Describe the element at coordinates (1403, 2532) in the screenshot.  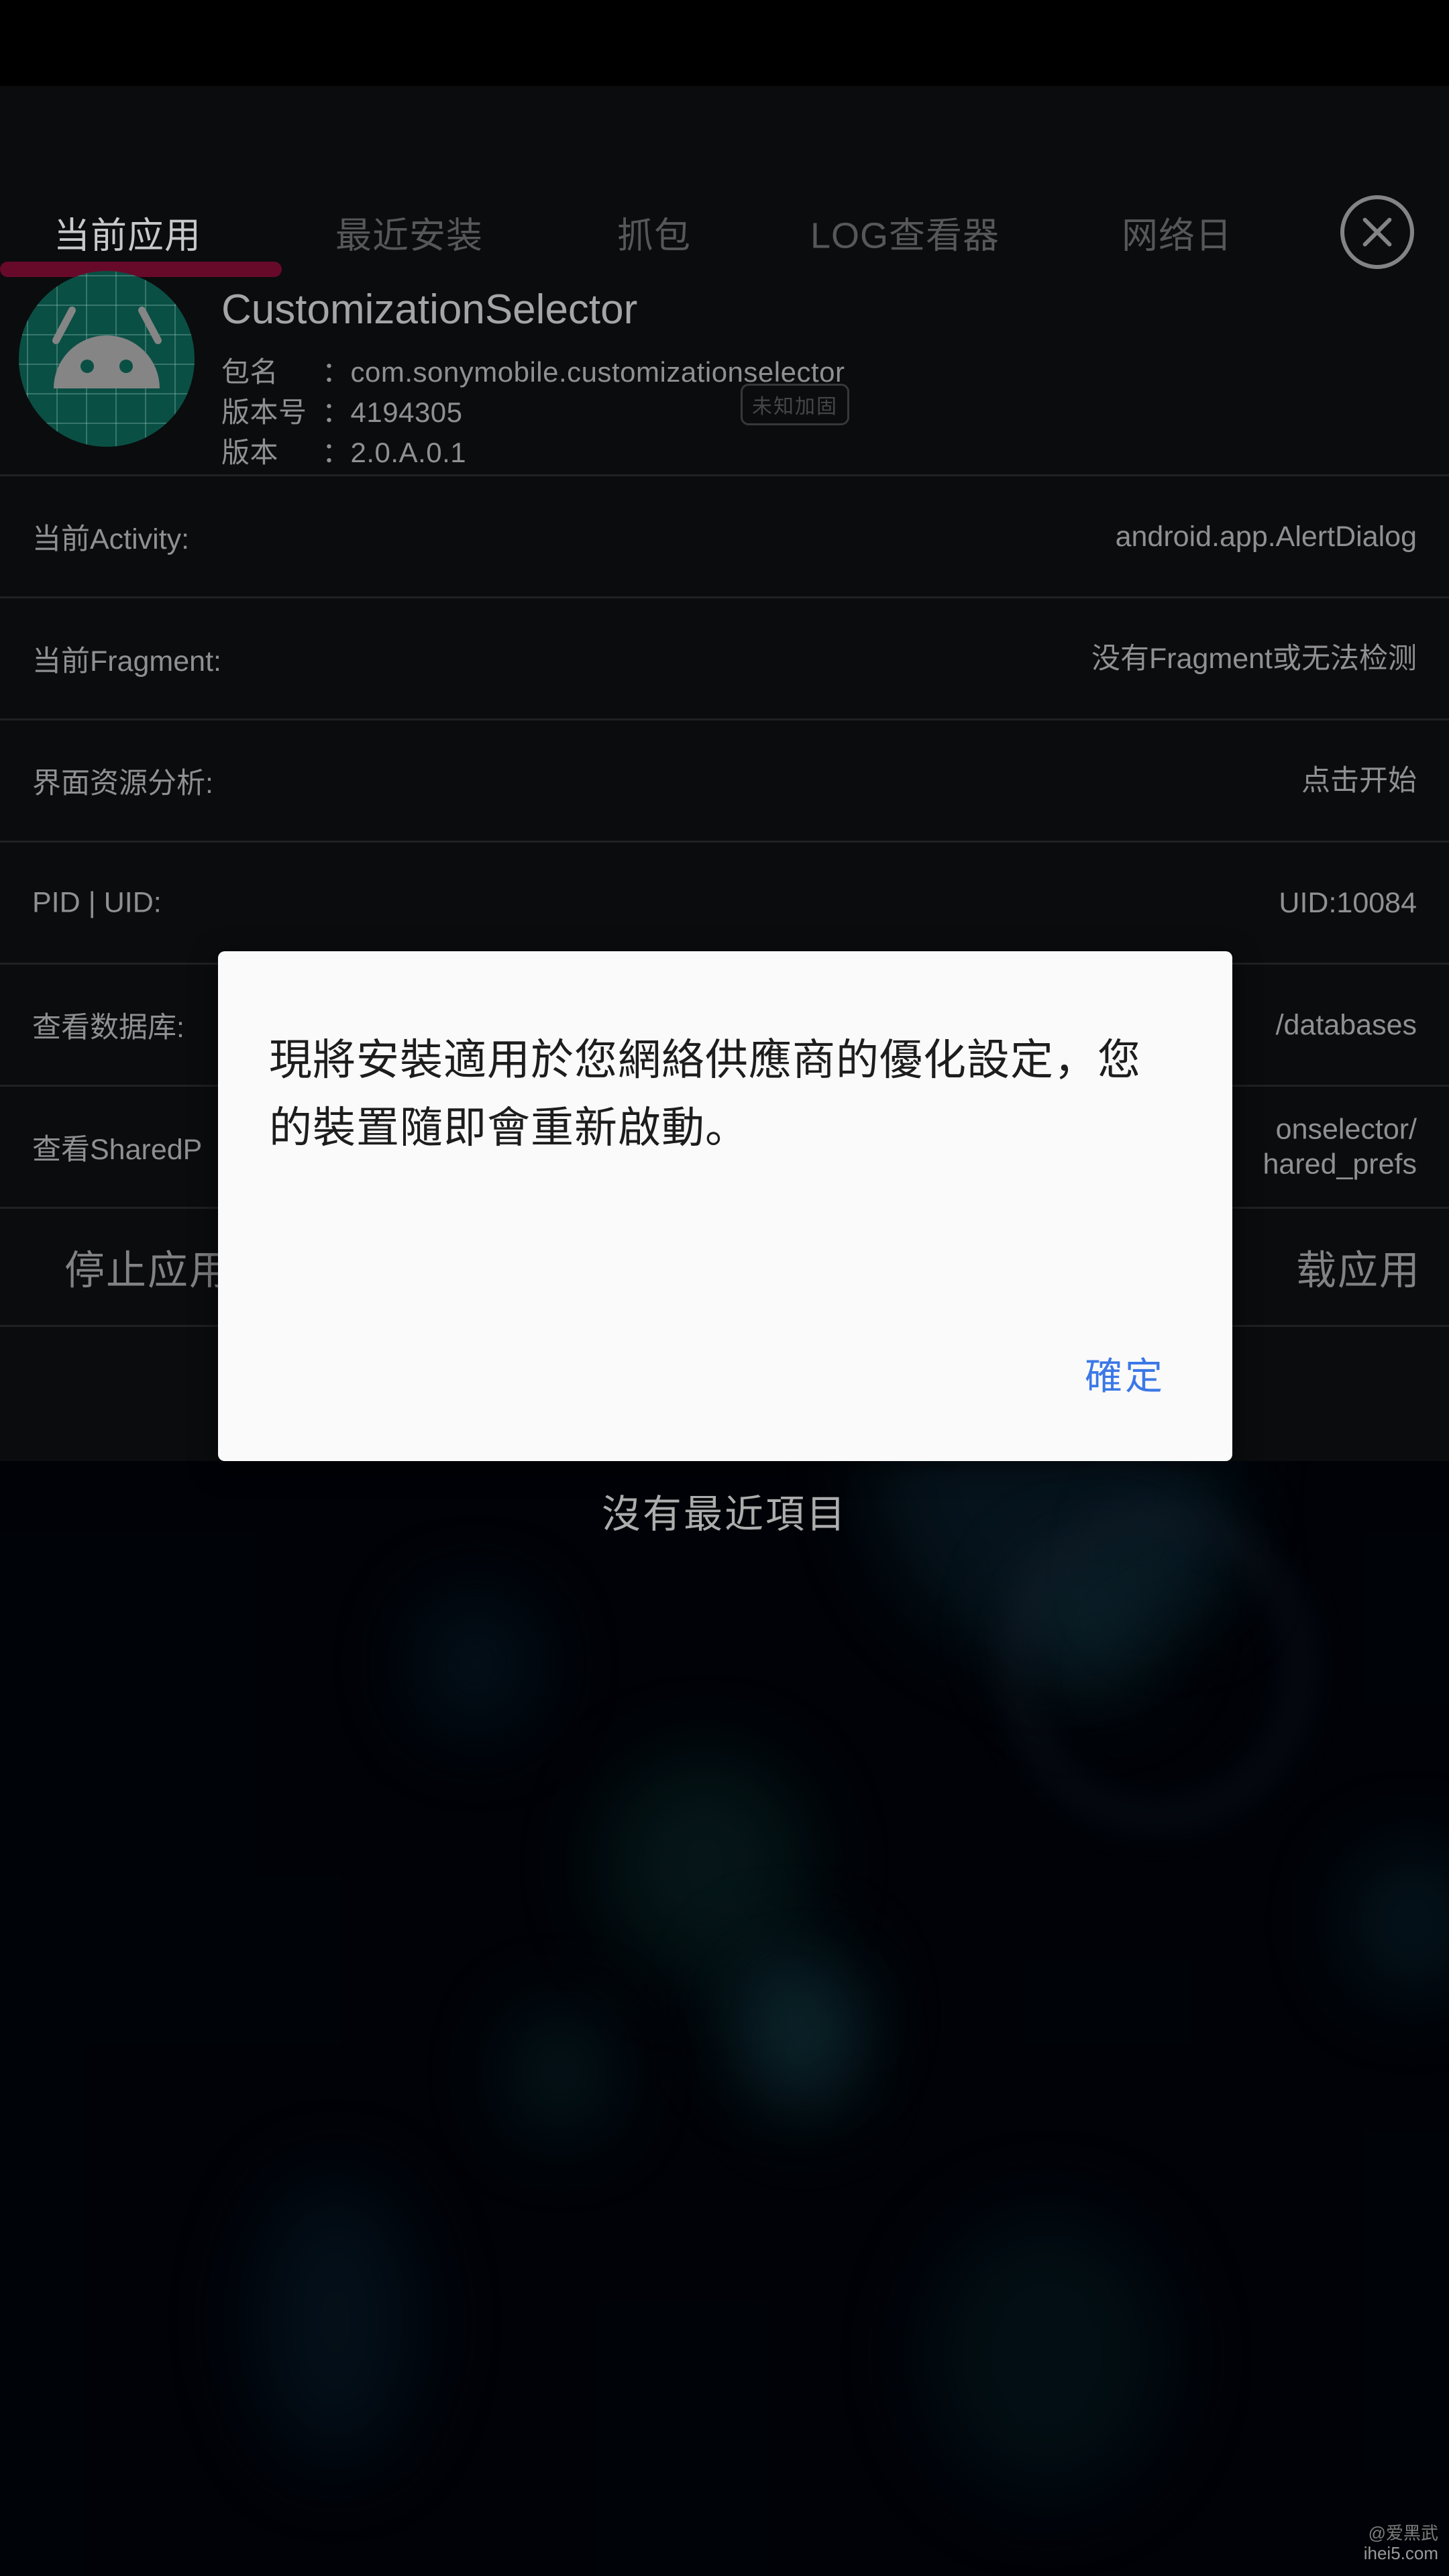
I see `watermark-handle: @爱黑武` at that location.